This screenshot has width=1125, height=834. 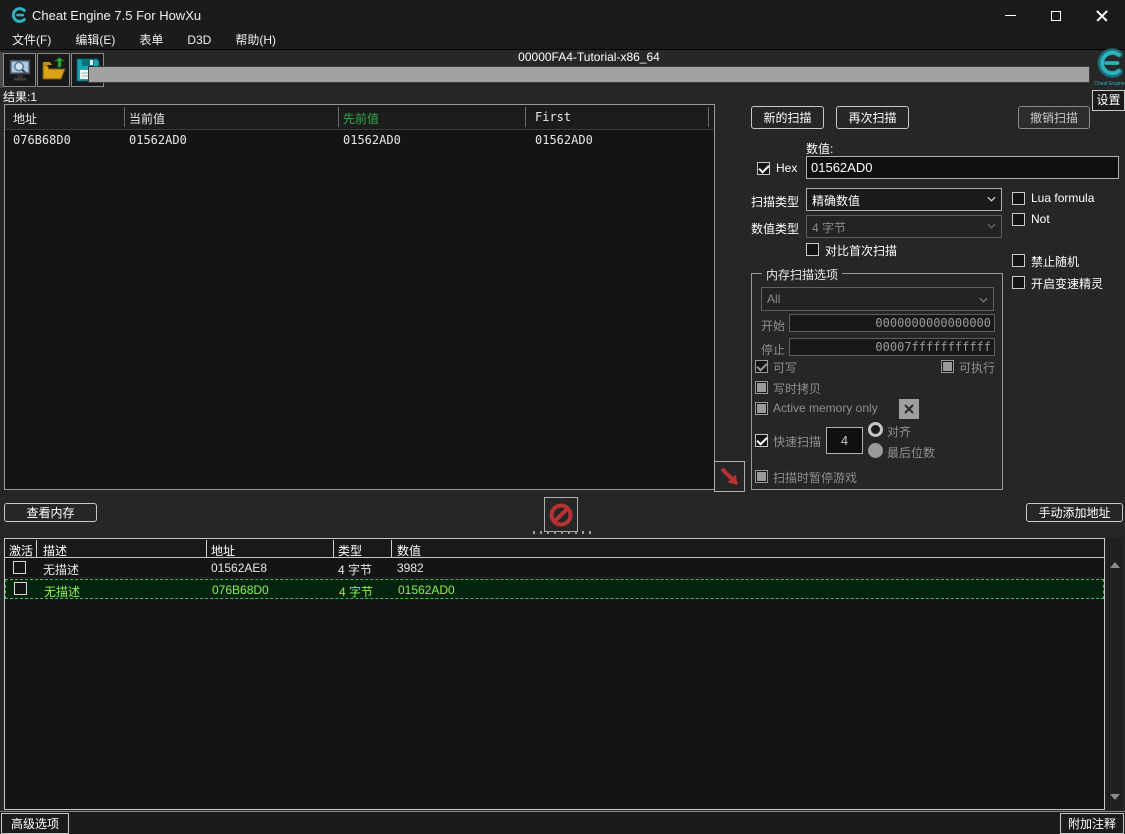 What do you see at coordinates (19, 70) in the screenshot?
I see `select-process-button` at bounding box center [19, 70].